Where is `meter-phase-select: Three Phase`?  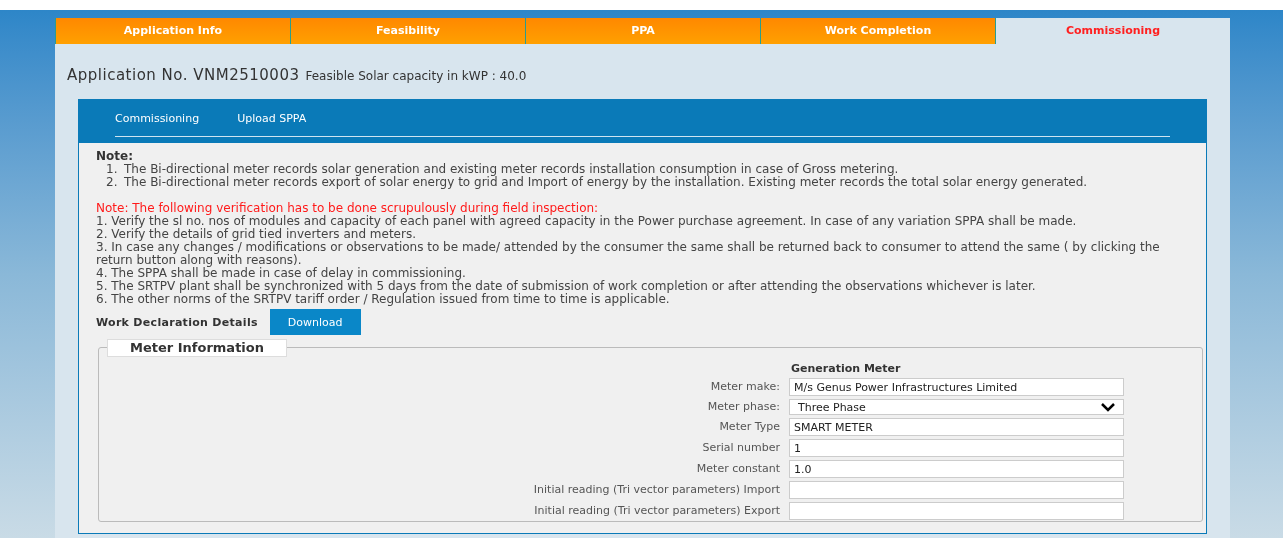
meter-phase-select: Three Phase is located at coordinates (956, 407).